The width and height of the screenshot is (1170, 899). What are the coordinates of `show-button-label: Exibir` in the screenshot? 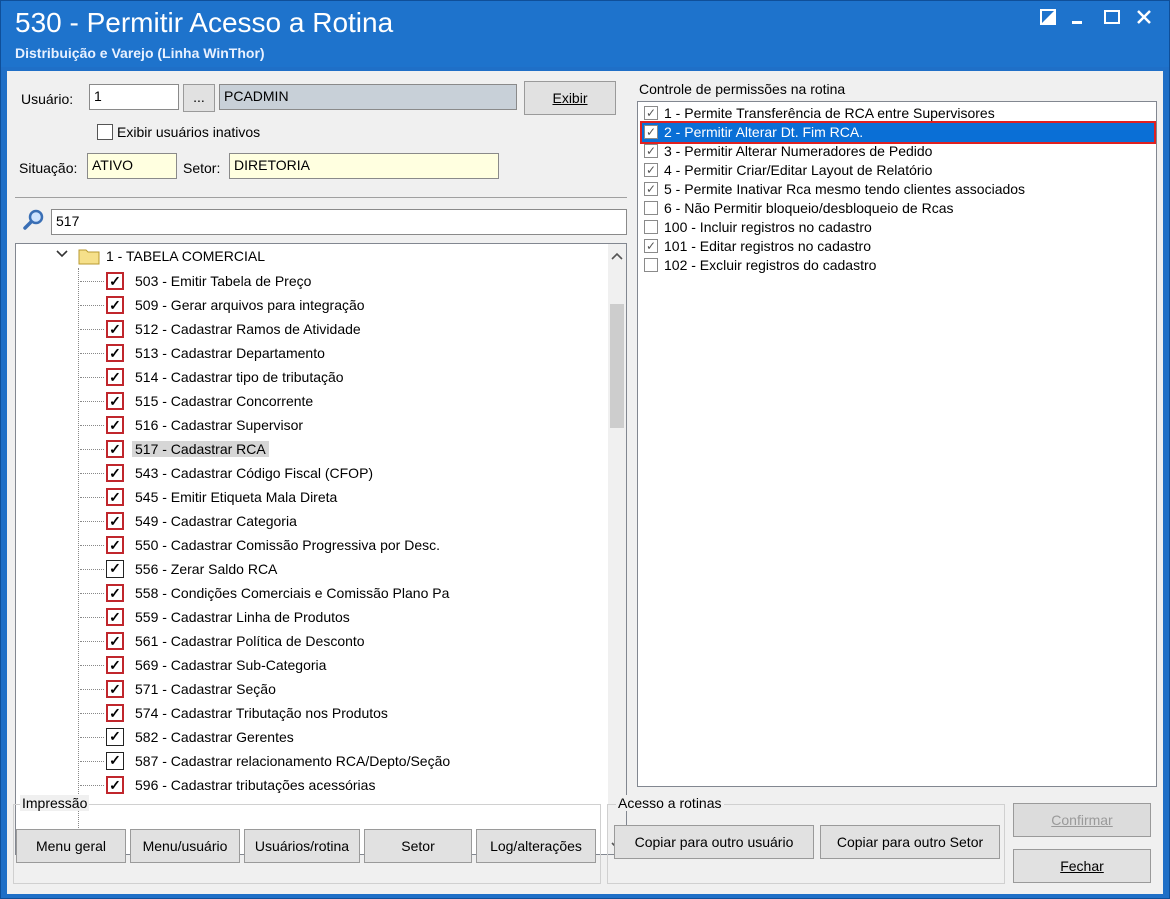 It's located at (570, 98).